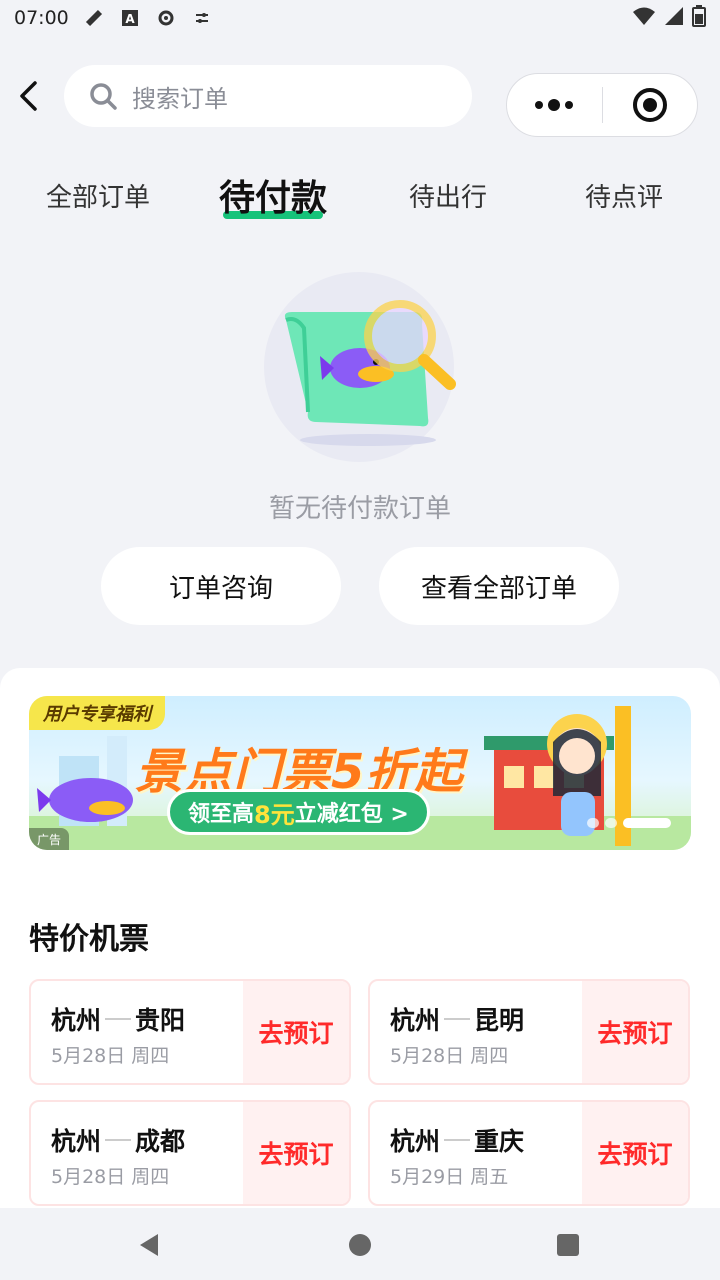 Image resolution: width=720 pixels, height=1280 pixels. Describe the element at coordinates (89, 939) in the screenshot. I see `section-title: 特价机票` at that location.